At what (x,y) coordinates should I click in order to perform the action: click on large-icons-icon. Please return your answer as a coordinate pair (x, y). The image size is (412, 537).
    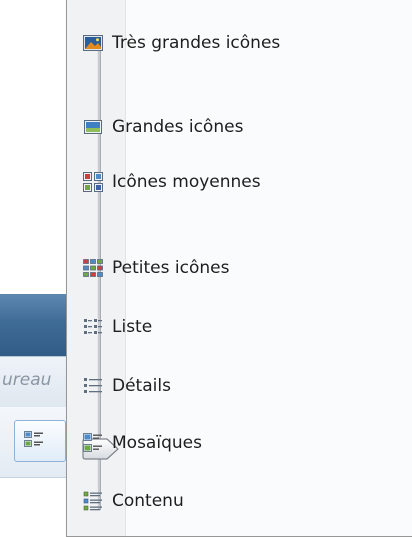
    Looking at the image, I should click on (93, 127).